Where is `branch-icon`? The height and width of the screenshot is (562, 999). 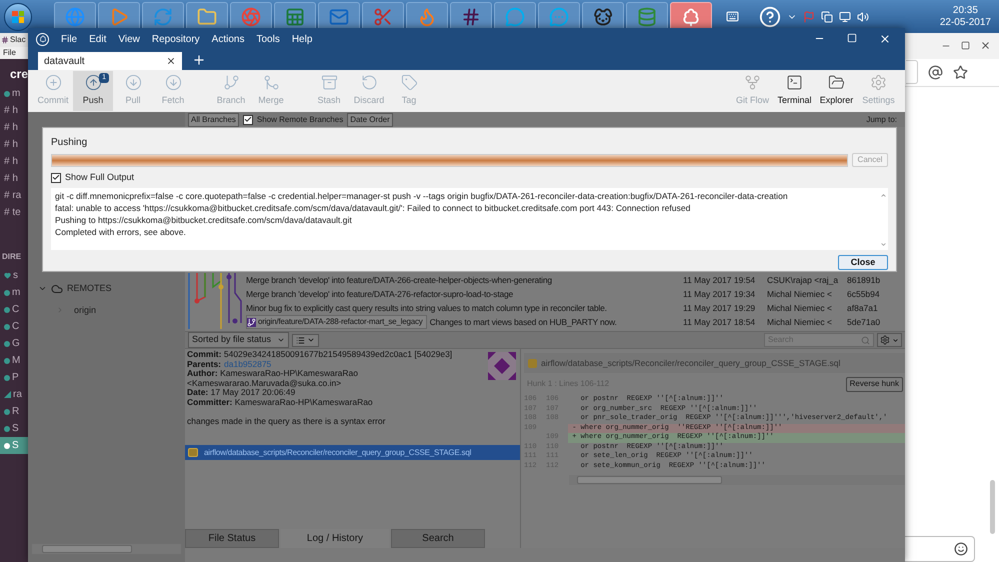 branch-icon is located at coordinates (231, 83).